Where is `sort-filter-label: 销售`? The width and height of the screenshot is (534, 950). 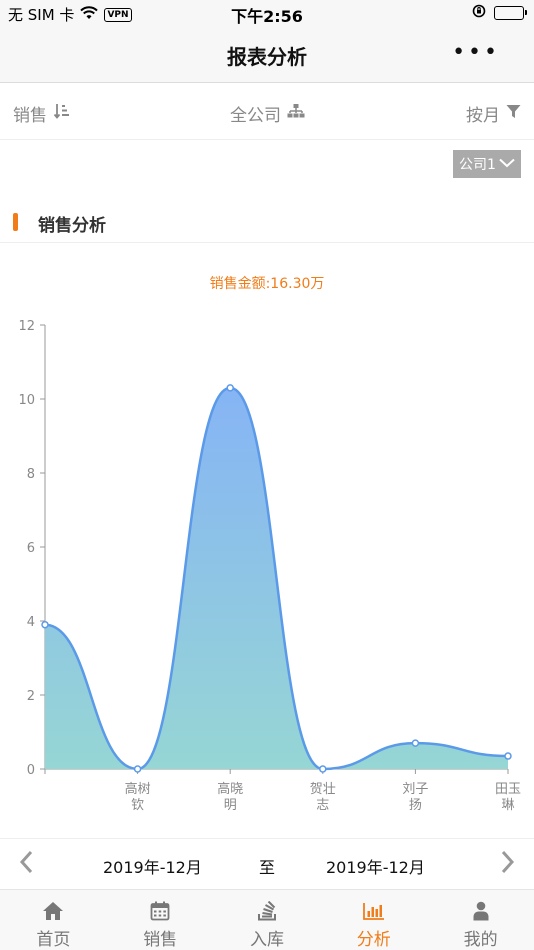 sort-filter-label: 销售 is located at coordinates (30, 116).